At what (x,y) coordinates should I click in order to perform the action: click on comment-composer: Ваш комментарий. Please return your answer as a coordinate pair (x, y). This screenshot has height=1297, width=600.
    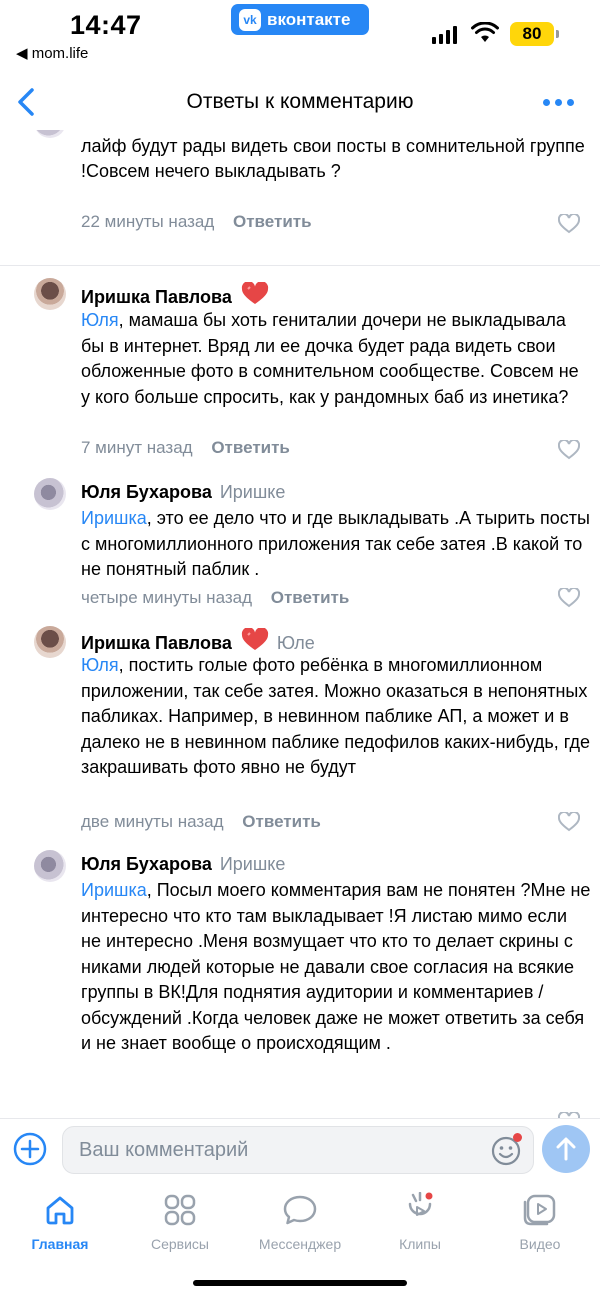
    Looking at the image, I should click on (300, 1149).